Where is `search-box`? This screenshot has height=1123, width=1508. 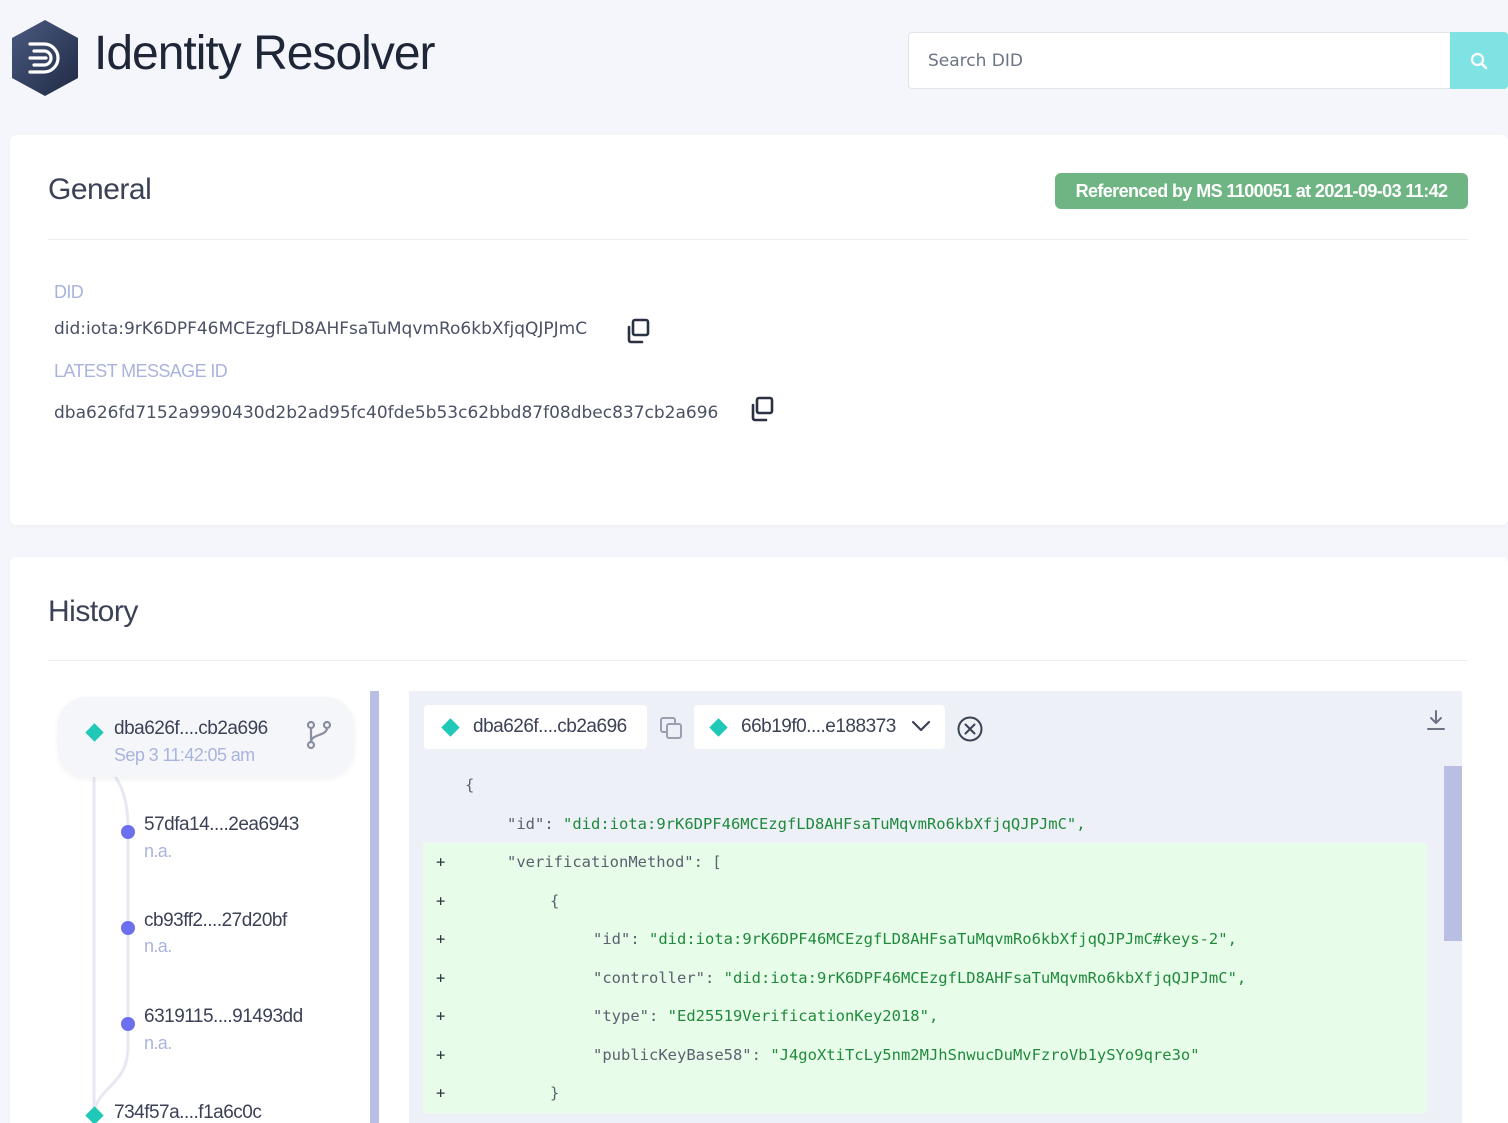 search-box is located at coordinates (1208, 60).